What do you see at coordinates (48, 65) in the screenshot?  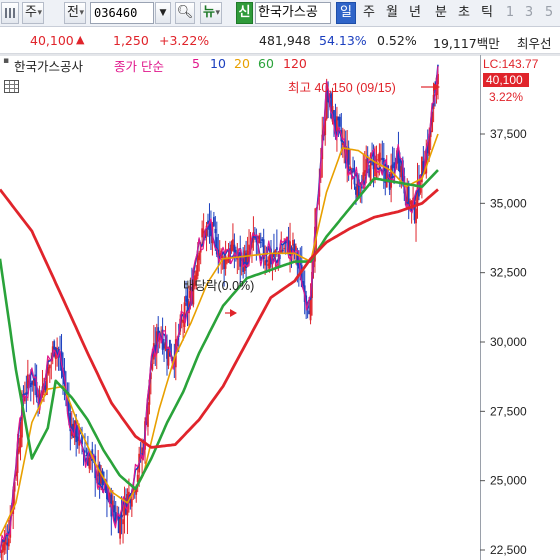 I see `legend-stock-name: 한국가스공사` at bounding box center [48, 65].